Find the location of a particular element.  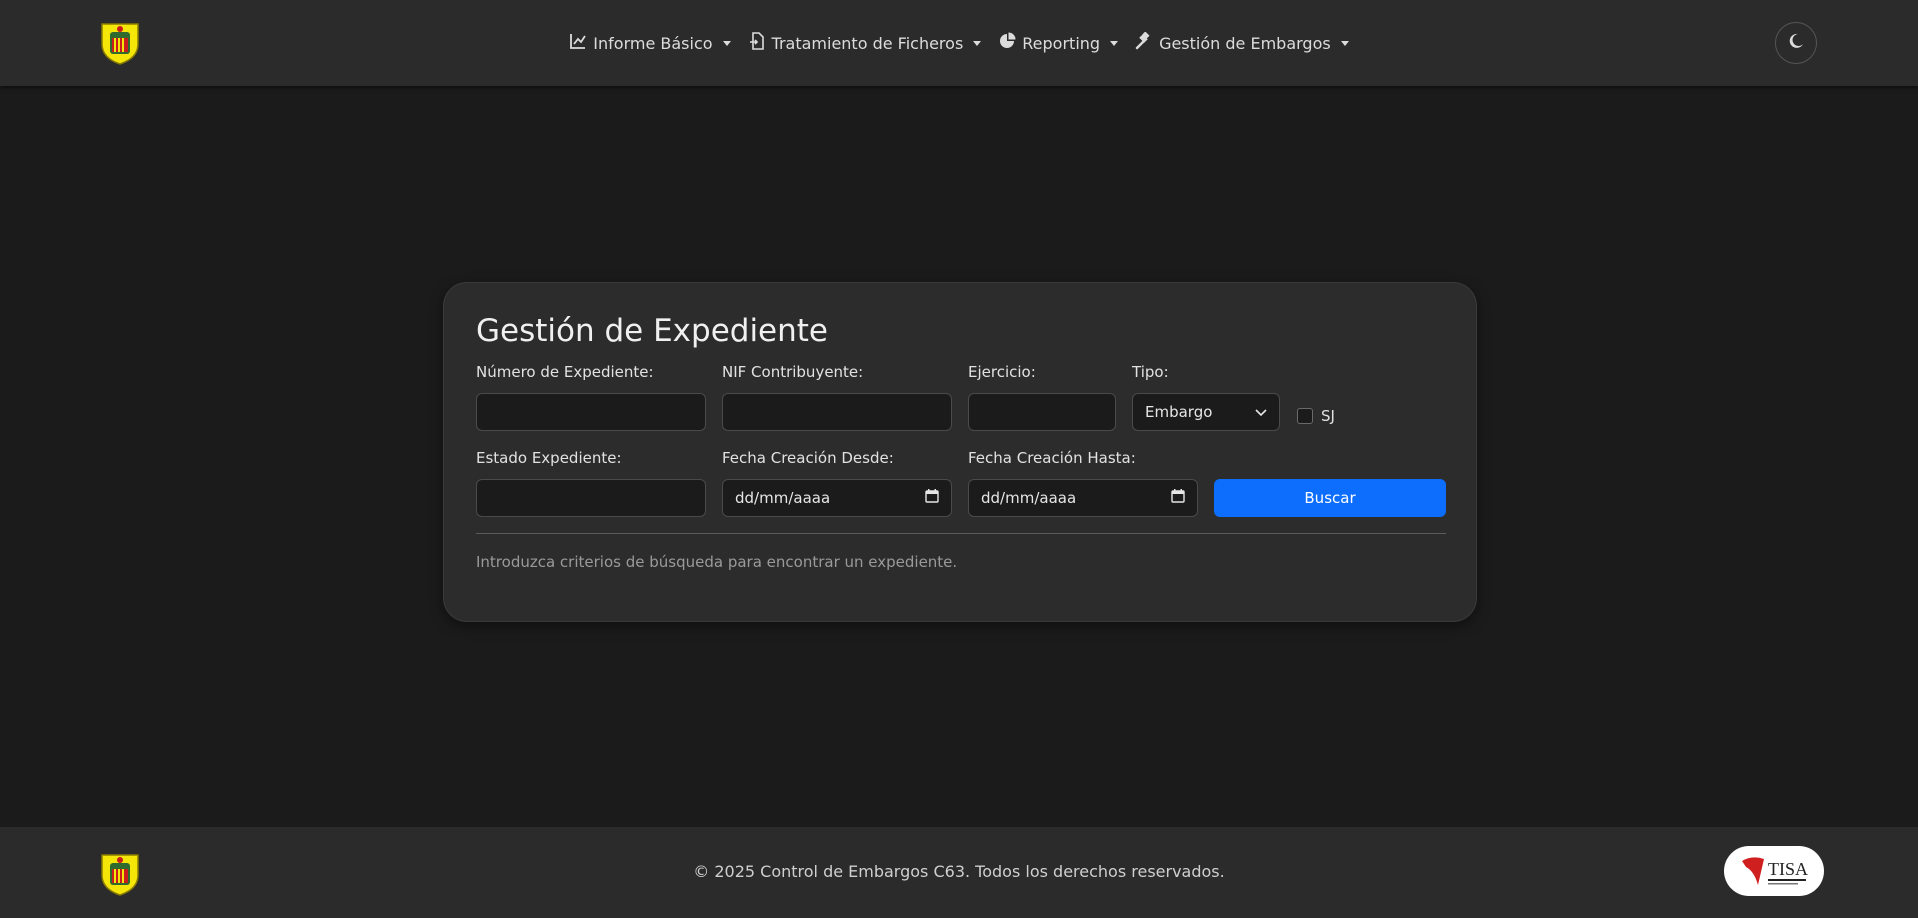

tipo-label: Tipo: is located at coordinates (1150, 372).